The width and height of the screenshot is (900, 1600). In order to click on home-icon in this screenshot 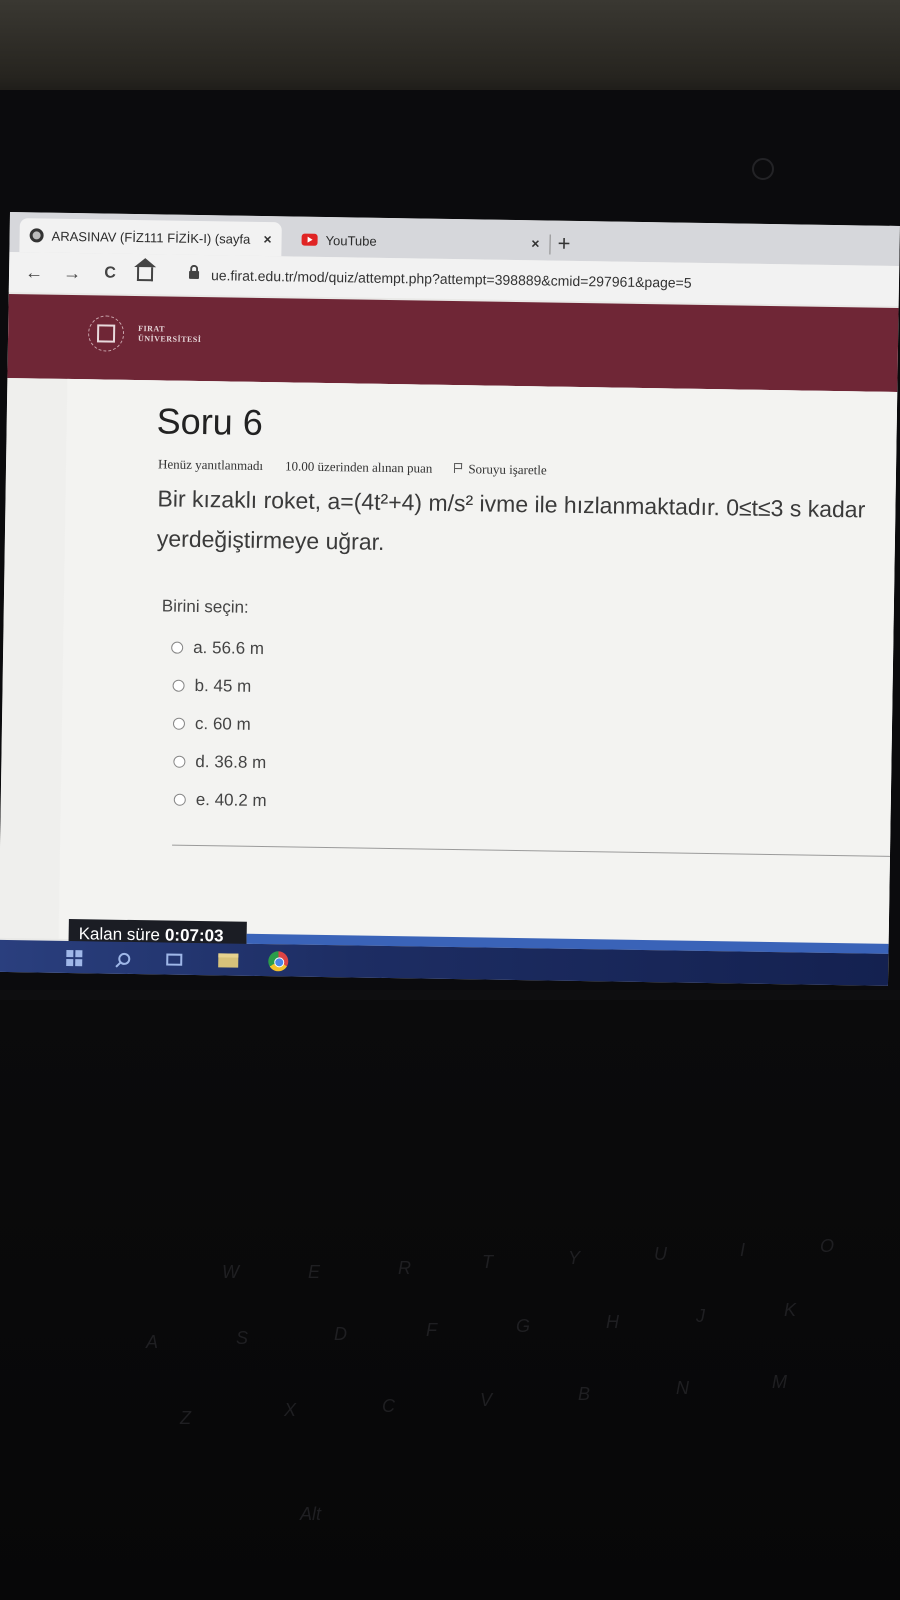, I will do `click(145, 274)`.